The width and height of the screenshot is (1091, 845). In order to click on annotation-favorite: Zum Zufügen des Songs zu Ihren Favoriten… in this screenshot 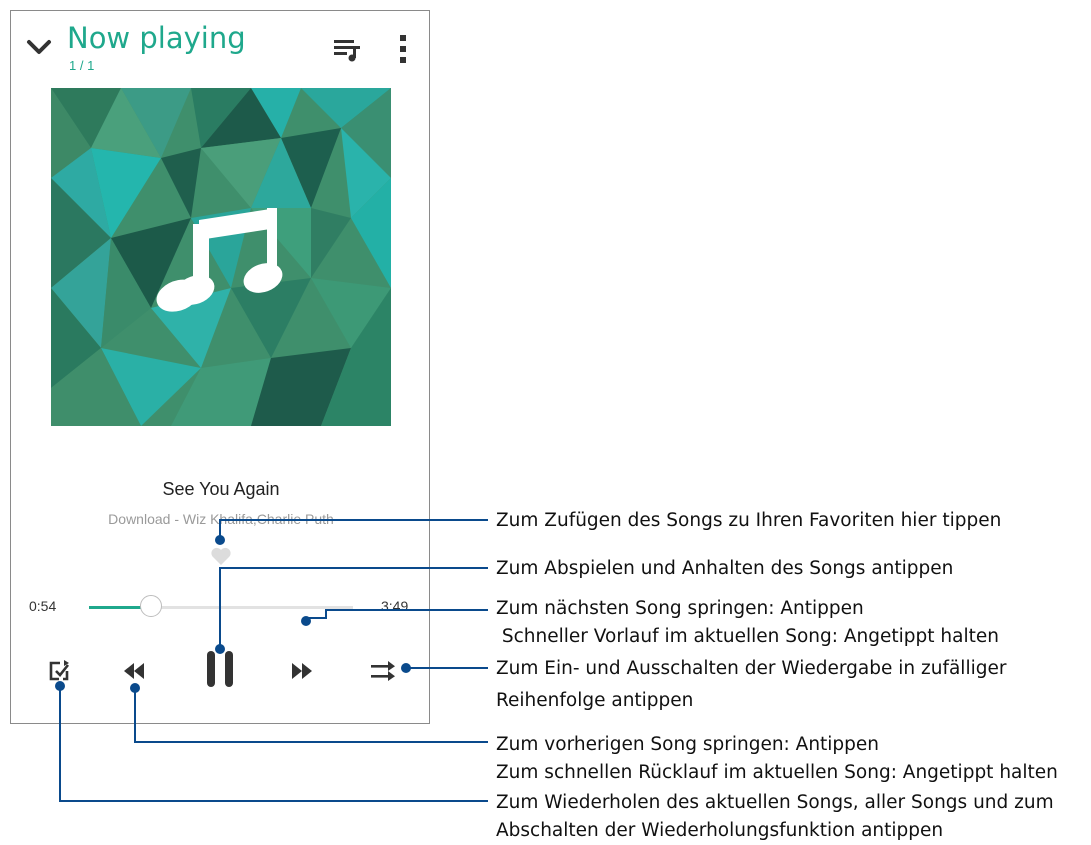, I will do `click(749, 520)`.